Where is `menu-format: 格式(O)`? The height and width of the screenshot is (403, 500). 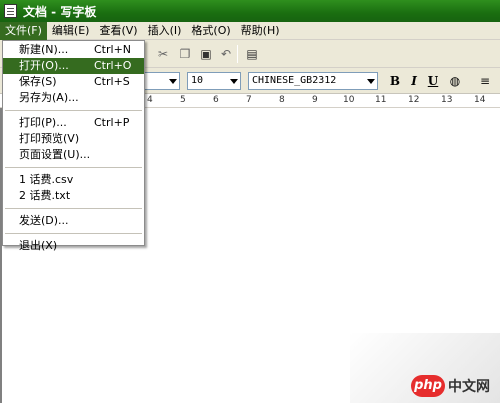 menu-format: 格式(O) is located at coordinates (210, 31).